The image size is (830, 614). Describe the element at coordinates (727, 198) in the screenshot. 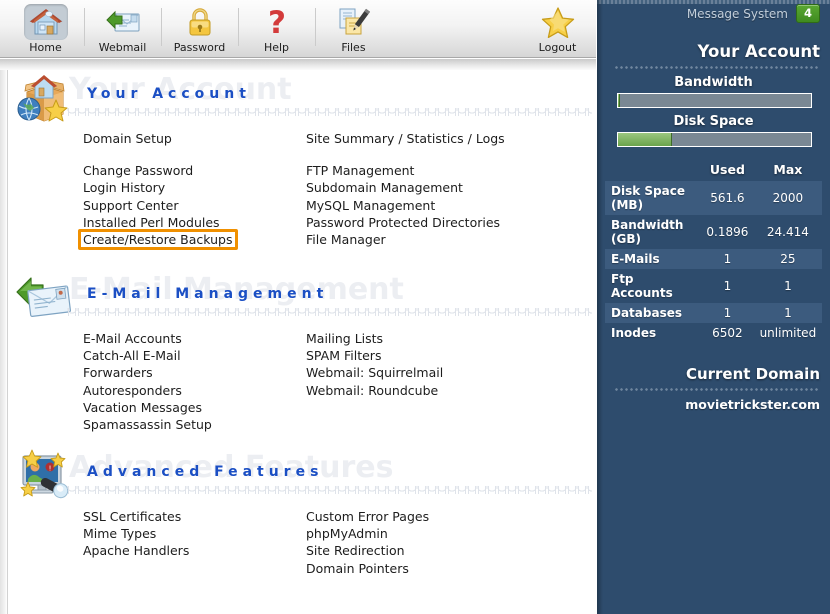

I see `row-used: 561.6` at that location.